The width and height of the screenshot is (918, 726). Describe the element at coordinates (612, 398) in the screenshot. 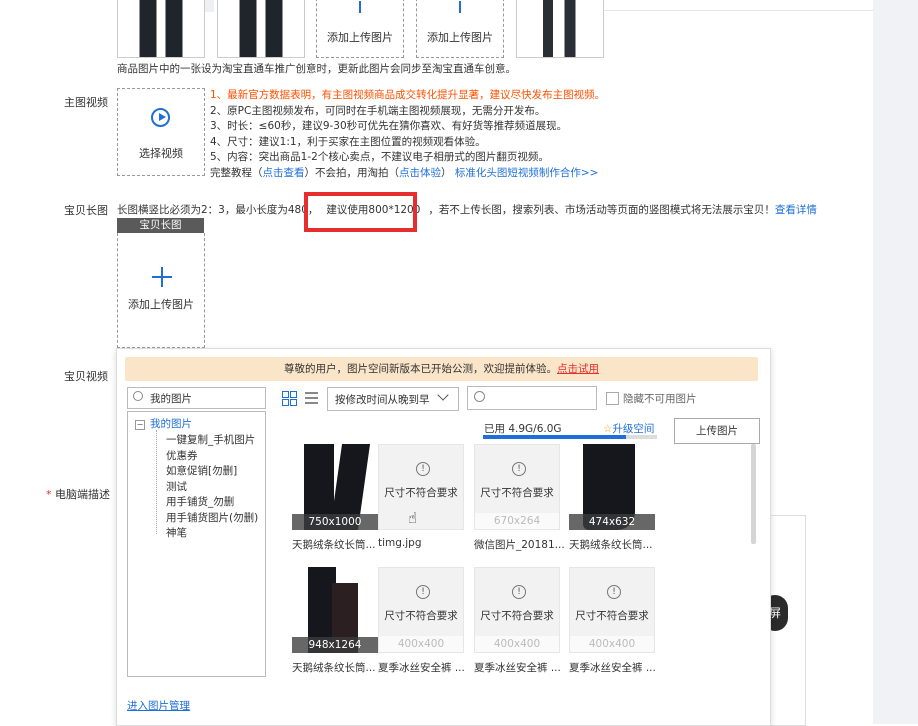

I see `hide-unusable-checkbox` at that location.